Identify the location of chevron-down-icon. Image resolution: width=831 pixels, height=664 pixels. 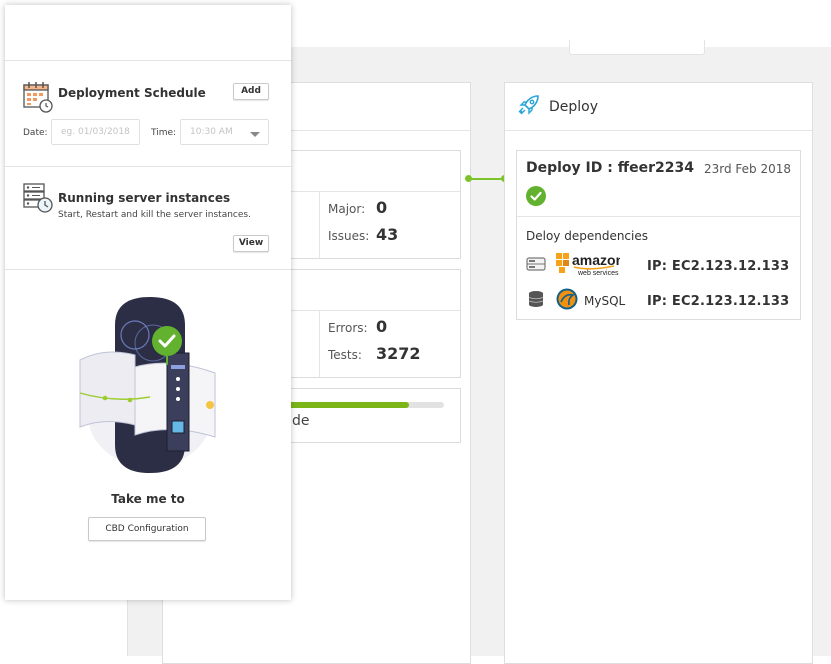
(255, 136).